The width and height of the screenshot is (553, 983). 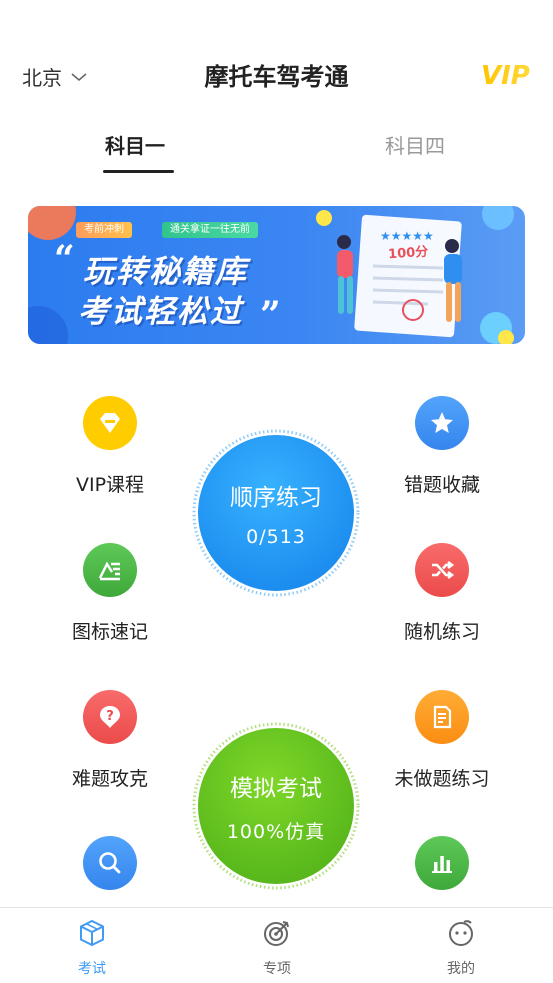 What do you see at coordinates (110, 485) in the screenshot?
I see `vip-course-label: VIP课程` at bounding box center [110, 485].